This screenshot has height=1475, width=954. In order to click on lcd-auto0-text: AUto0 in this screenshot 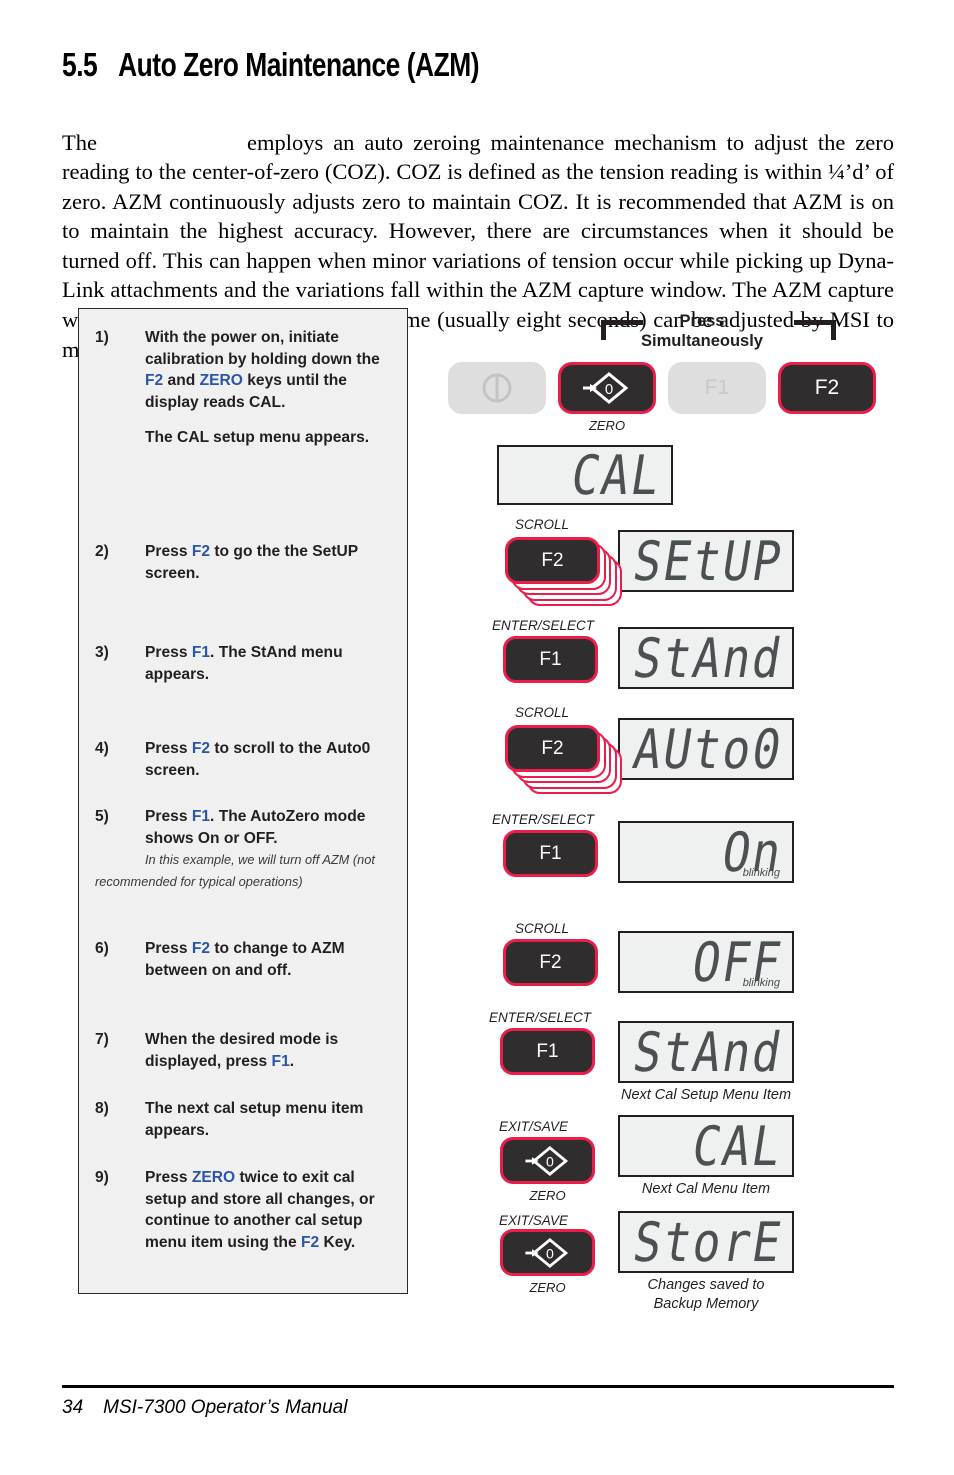, I will do `click(708, 749)`.